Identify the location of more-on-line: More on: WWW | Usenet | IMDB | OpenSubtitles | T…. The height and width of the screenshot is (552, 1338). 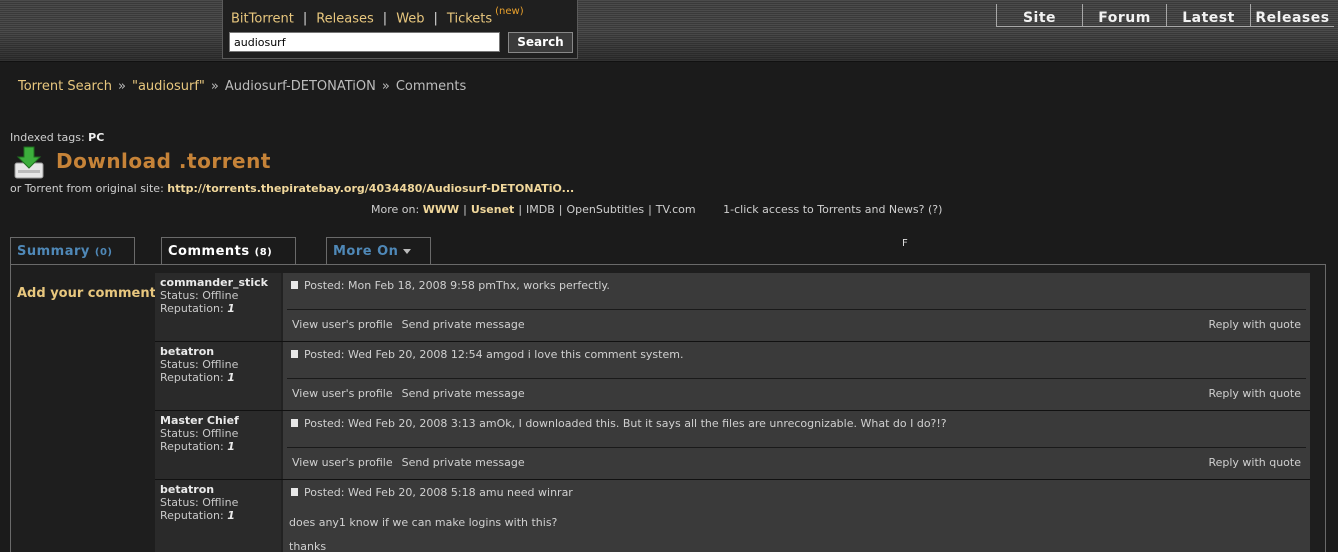
(656, 209).